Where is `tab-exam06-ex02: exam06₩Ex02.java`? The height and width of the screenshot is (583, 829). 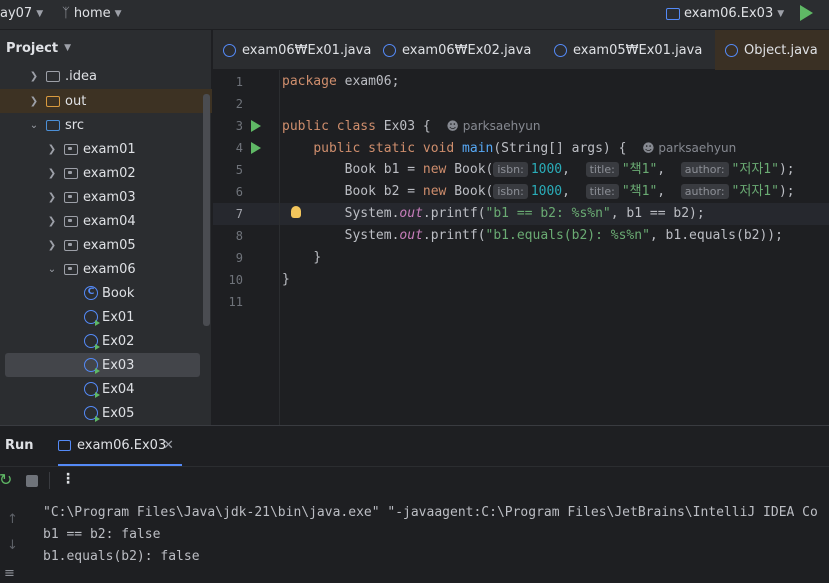
tab-exam06-ex02: exam06₩Ex02.java is located at coordinates (457, 50).